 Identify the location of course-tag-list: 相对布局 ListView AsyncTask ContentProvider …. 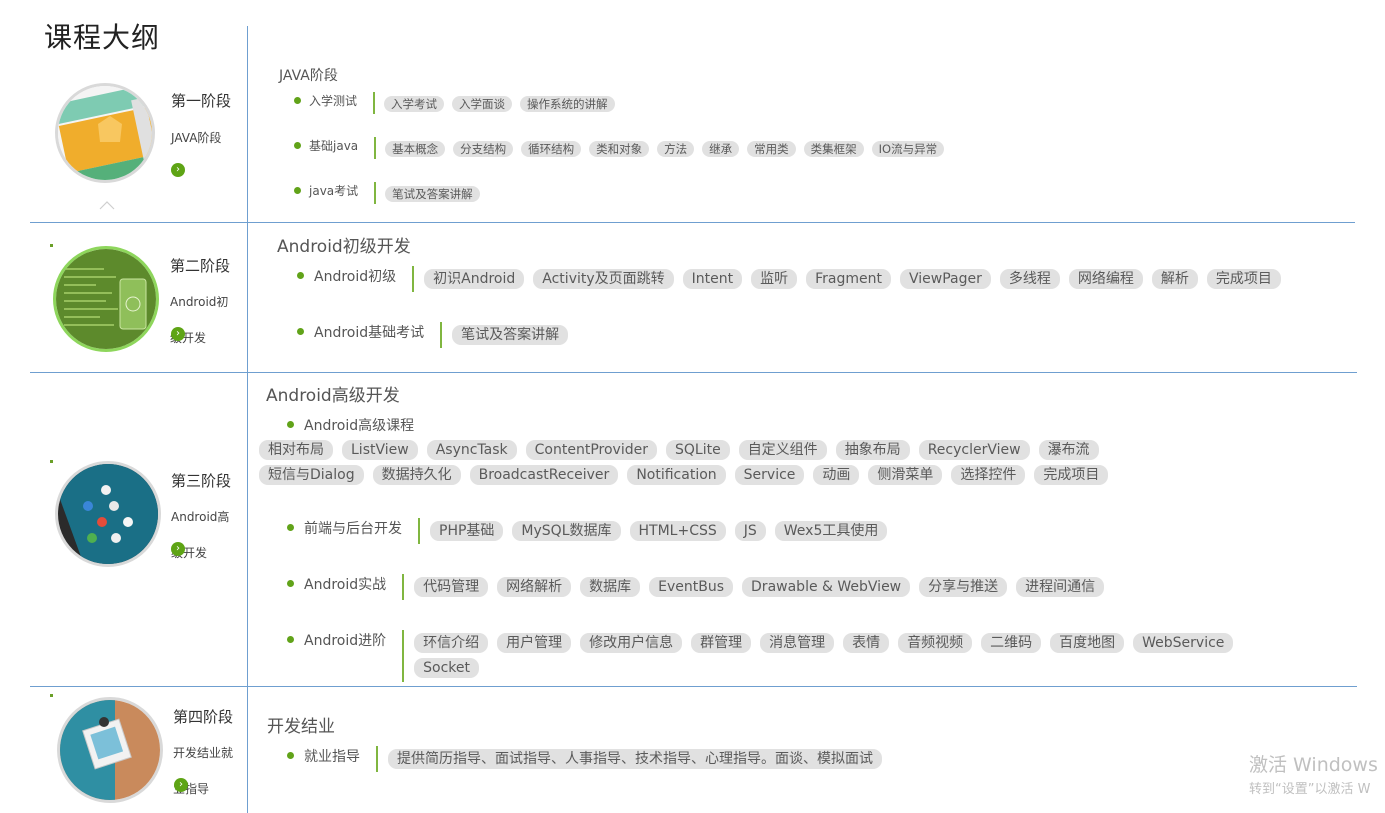
(809, 465).